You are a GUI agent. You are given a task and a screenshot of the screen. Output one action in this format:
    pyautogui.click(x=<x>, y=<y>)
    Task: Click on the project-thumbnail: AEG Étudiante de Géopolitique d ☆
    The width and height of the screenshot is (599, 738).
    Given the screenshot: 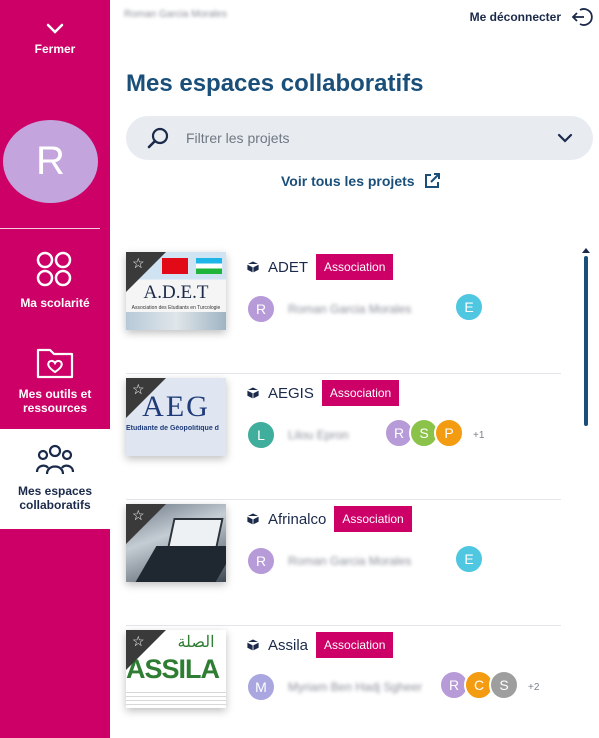 What is the action you would take?
    pyautogui.click(x=176, y=417)
    